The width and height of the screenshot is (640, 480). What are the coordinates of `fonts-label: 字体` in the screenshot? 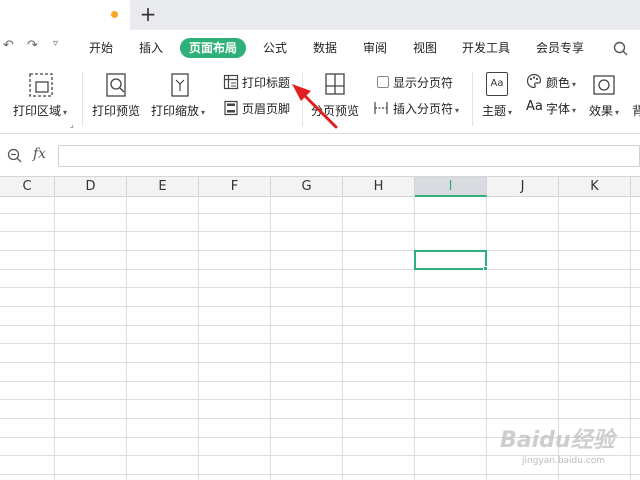 It's located at (558, 109).